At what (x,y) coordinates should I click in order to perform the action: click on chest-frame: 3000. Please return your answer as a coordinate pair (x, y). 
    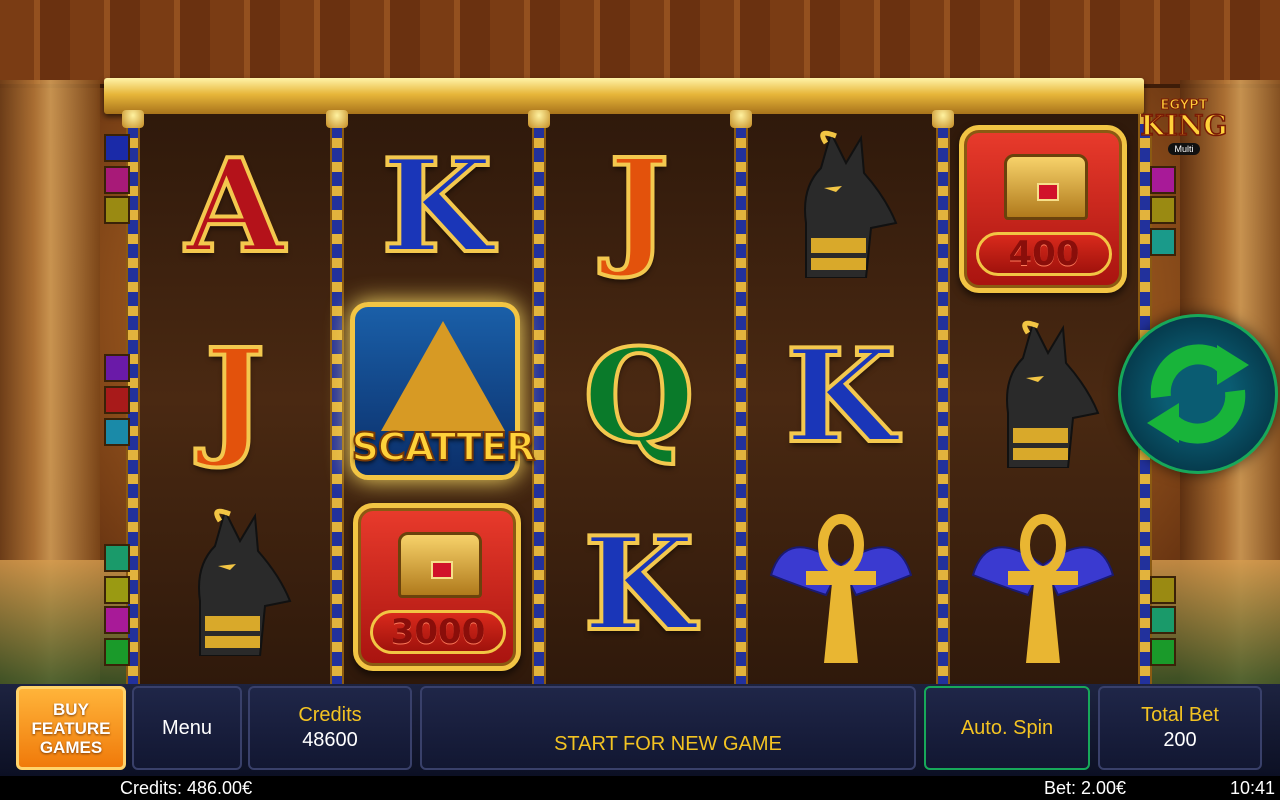
    Looking at the image, I should click on (437, 587).